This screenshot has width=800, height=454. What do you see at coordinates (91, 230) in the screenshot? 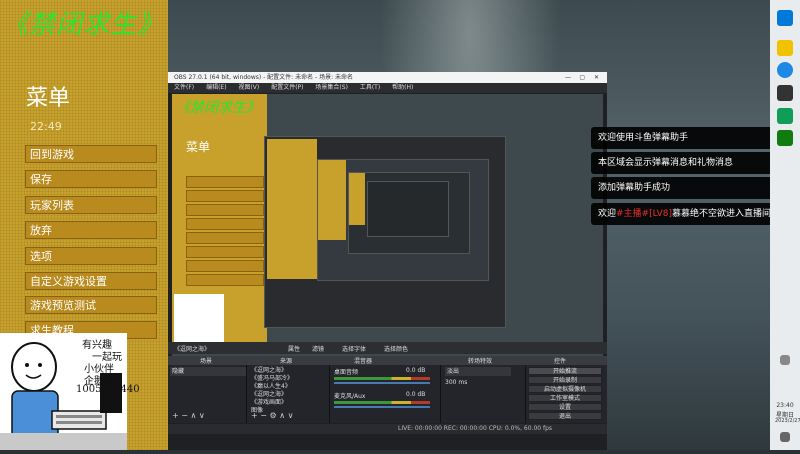
I see `menu-item-abandon: 放弃` at bounding box center [91, 230].